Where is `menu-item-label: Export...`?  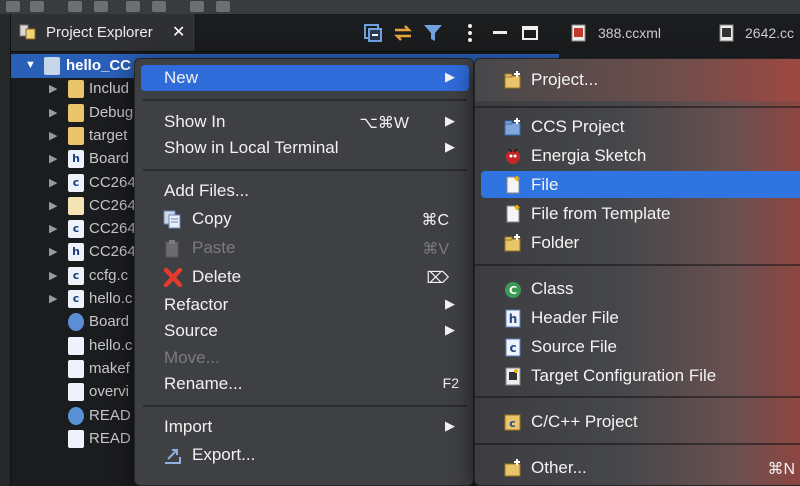 menu-item-label: Export... is located at coordinates (224, 454).